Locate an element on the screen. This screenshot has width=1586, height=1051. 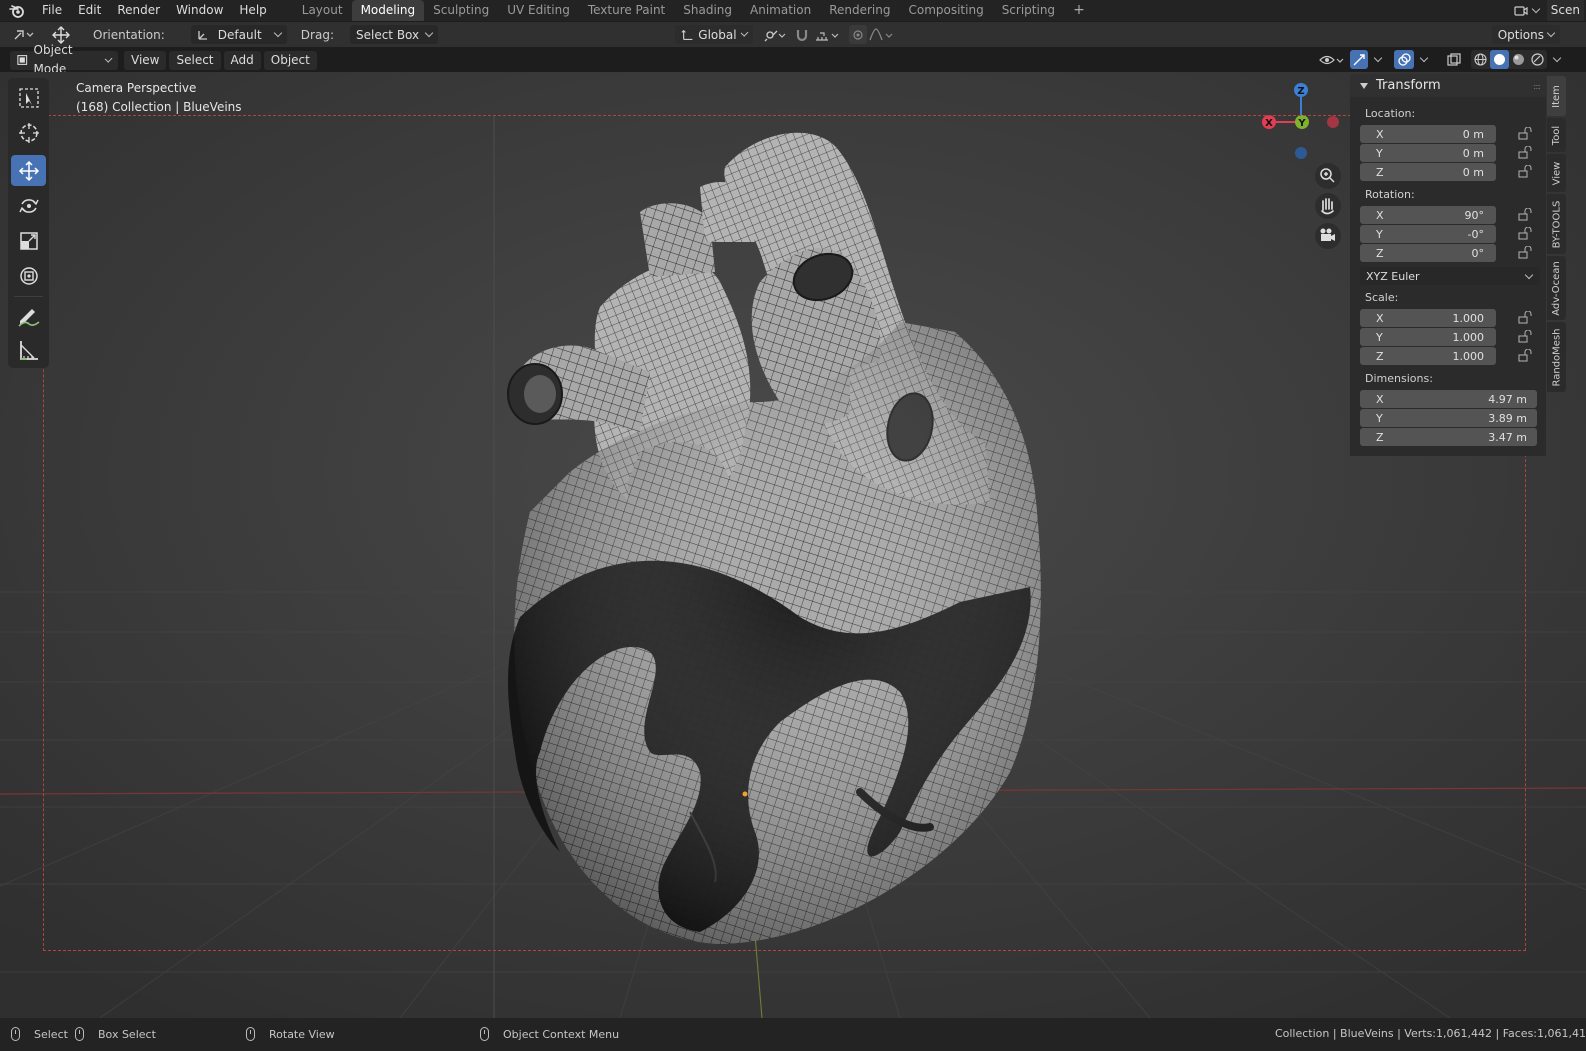
rotate-tool is located at coordinates (28, 205).